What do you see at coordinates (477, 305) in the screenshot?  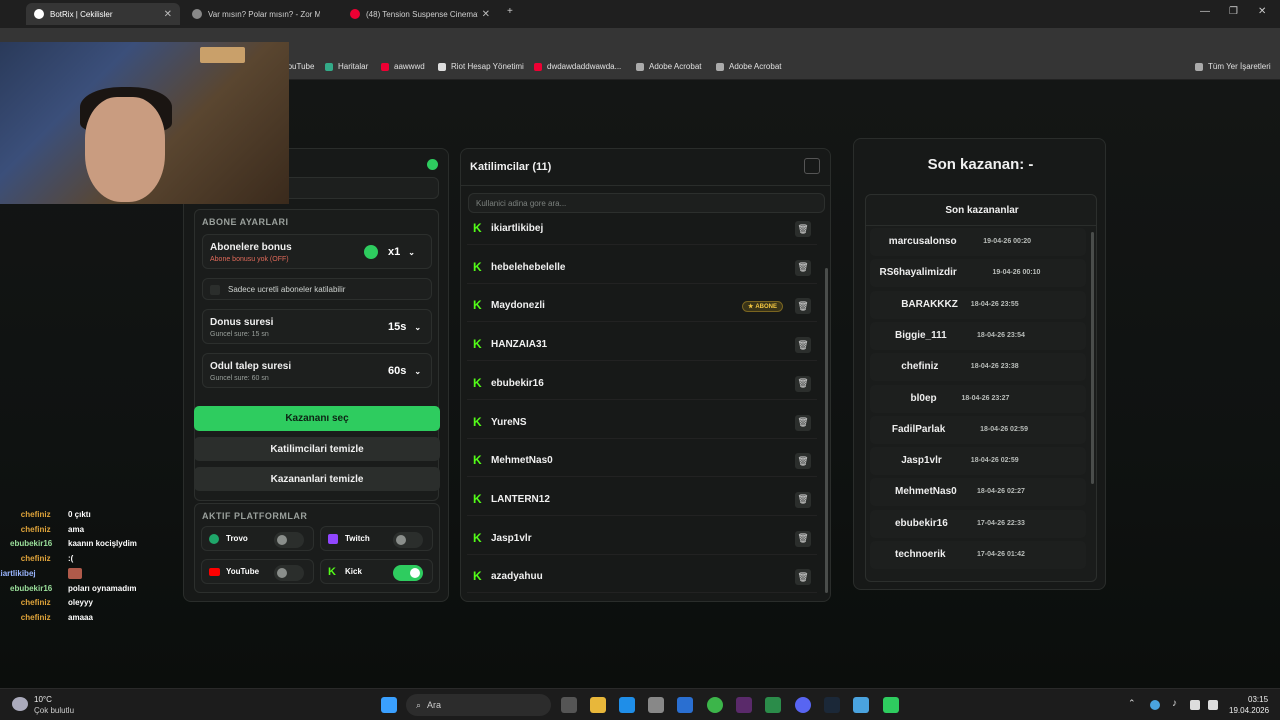 I see `kick-icon: K` at bounding box center [477, 305].